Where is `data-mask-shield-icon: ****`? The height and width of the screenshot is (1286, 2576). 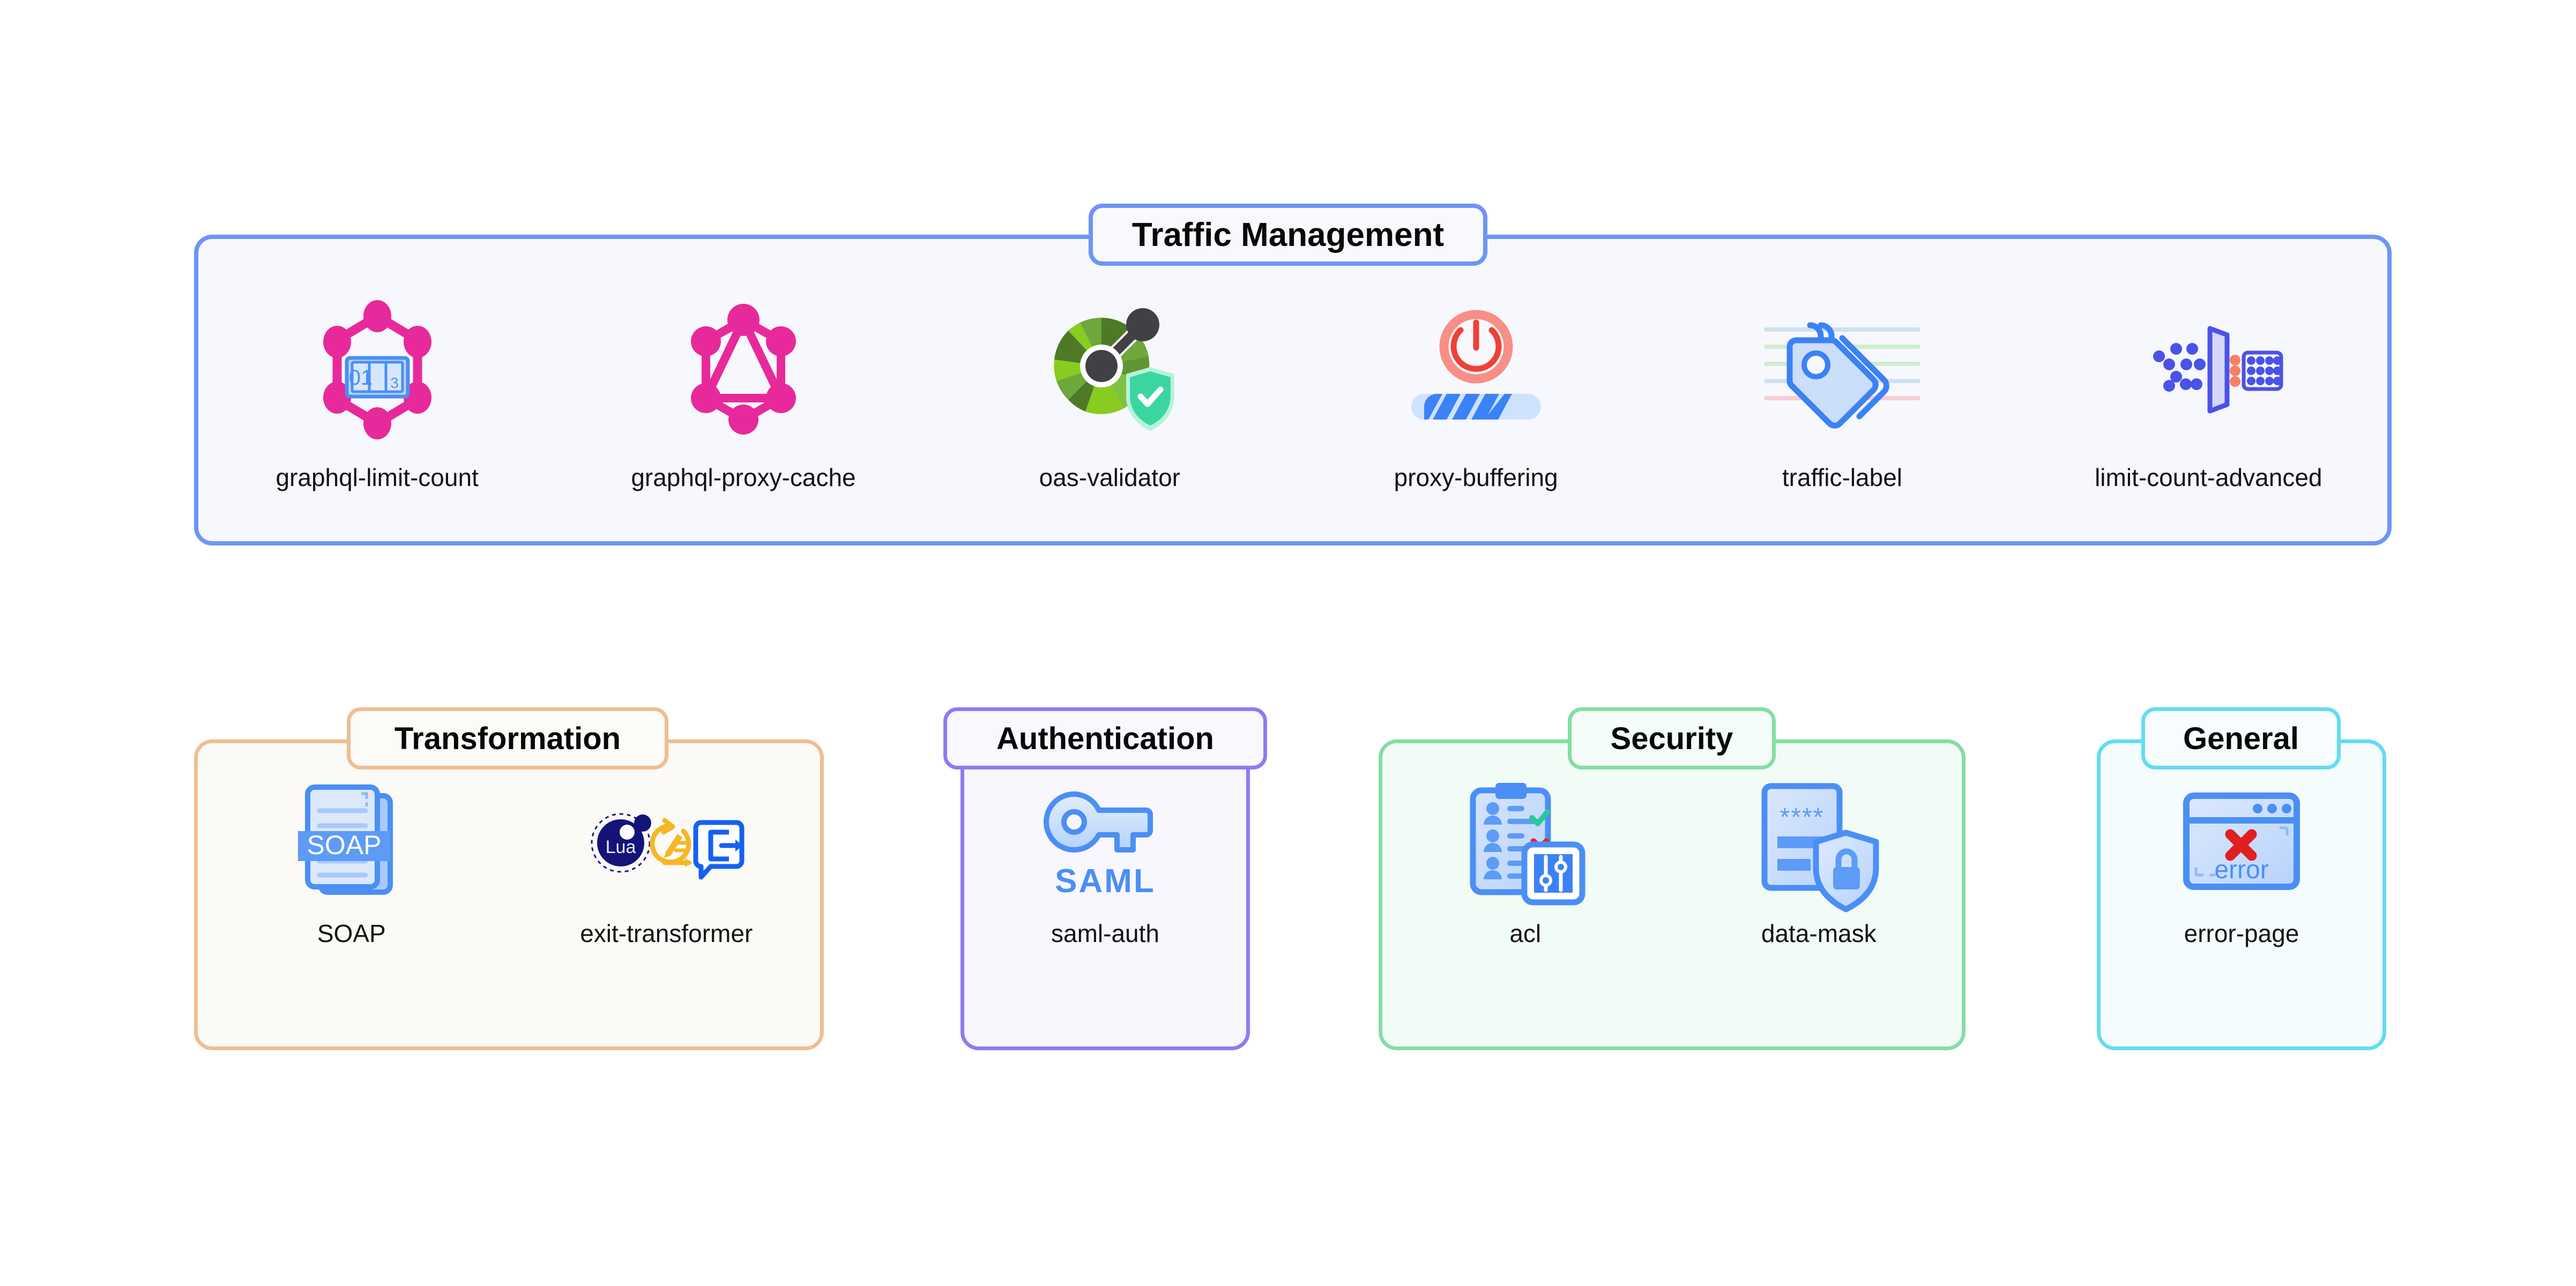
data-mask-shield-icon: **** is located at coordinates (1818, 846).